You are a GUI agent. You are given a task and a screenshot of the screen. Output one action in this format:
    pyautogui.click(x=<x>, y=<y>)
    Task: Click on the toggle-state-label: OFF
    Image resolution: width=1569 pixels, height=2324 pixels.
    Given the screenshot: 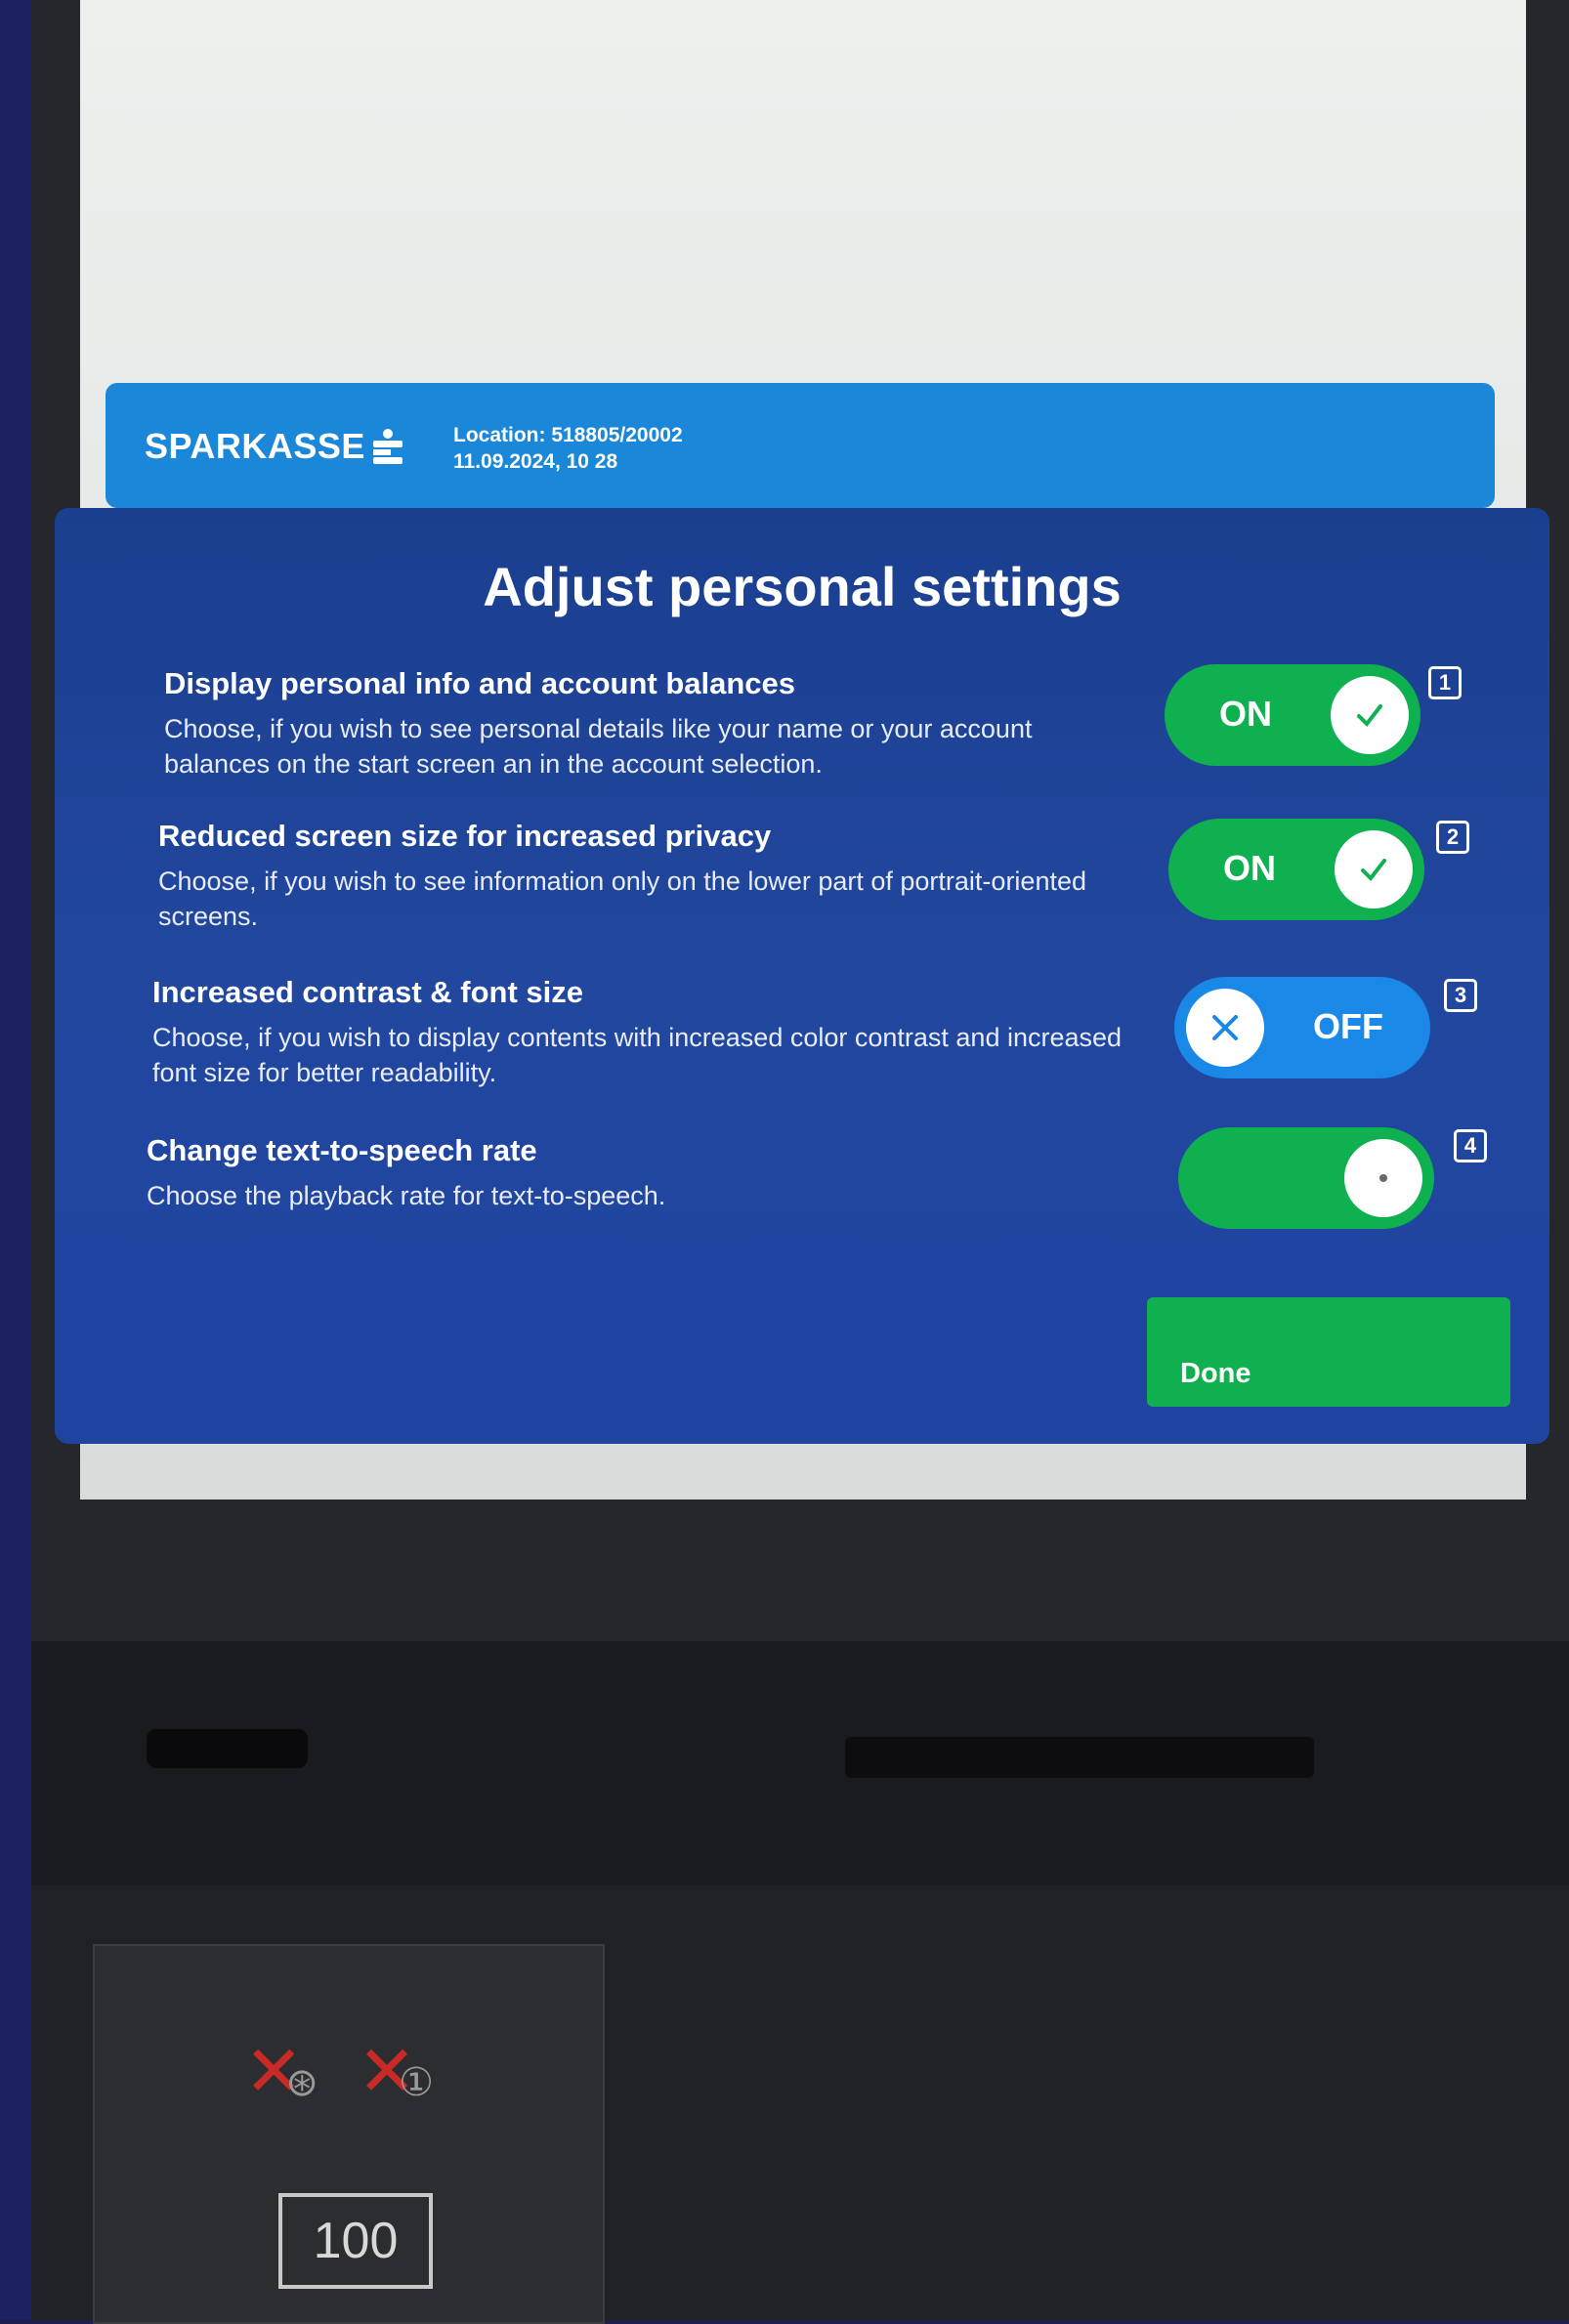 What is the action you would take?
    pyautogui.click(x=1348, y=1026)
    